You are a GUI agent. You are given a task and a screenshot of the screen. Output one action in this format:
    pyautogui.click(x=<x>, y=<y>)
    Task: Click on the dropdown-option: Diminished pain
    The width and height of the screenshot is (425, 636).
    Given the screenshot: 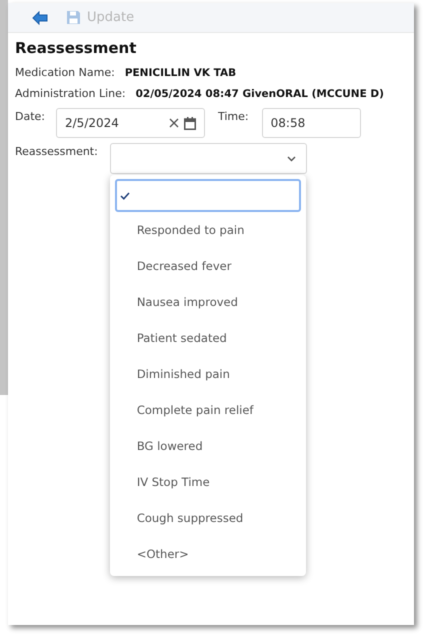 What is the action you would take?
    pyautogui.click(x=207, y=374)
    